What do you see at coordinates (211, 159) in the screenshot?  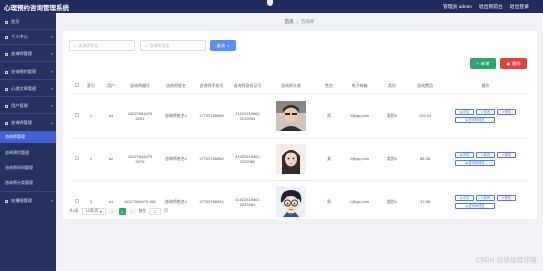 I see `phone-cell: 17703786982` at bounding box center [211, 159].